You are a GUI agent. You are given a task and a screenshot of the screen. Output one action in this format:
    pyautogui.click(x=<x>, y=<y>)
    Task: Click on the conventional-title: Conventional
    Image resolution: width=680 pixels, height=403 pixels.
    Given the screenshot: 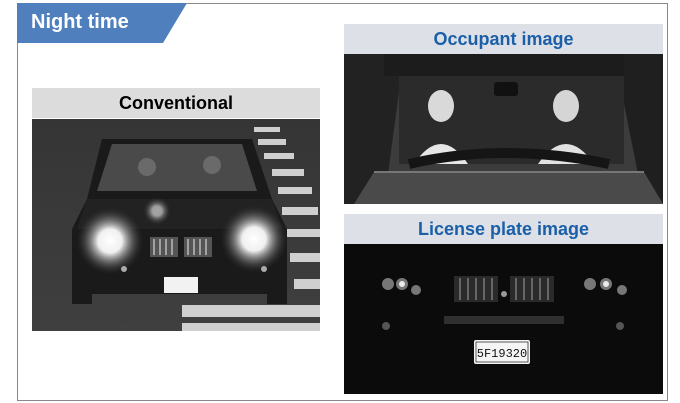 What is the action you would take?
    pyautogui.click(x=176, y=103)
    